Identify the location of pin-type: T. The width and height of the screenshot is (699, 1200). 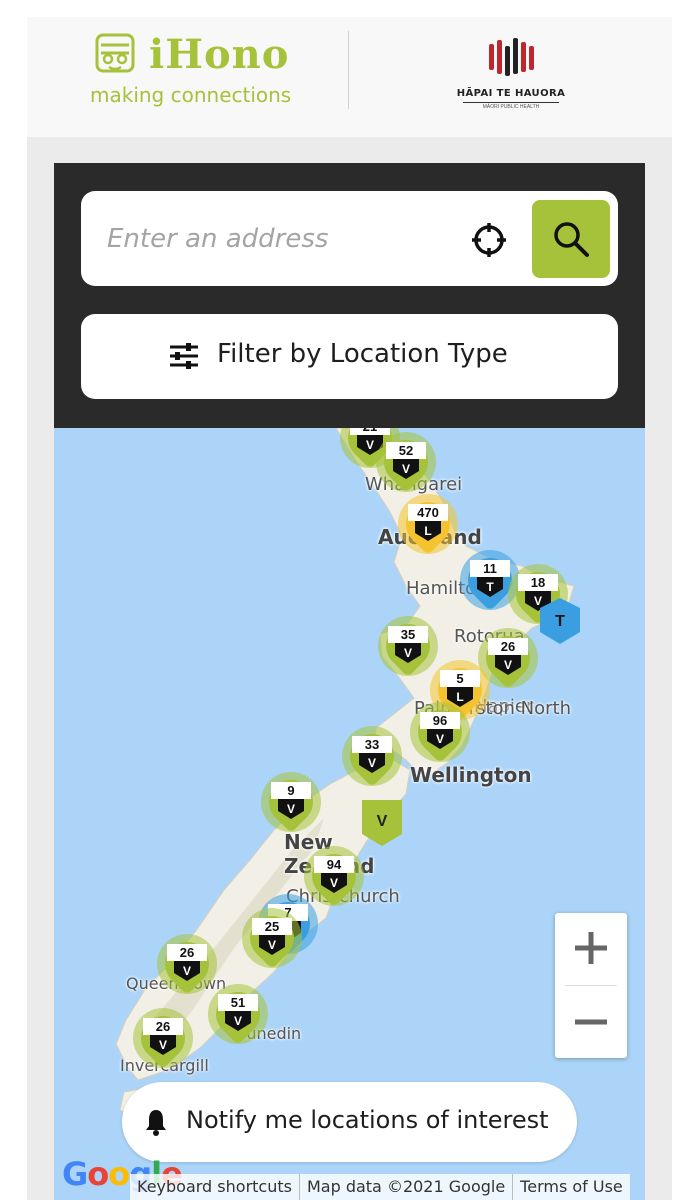
(560, 621).